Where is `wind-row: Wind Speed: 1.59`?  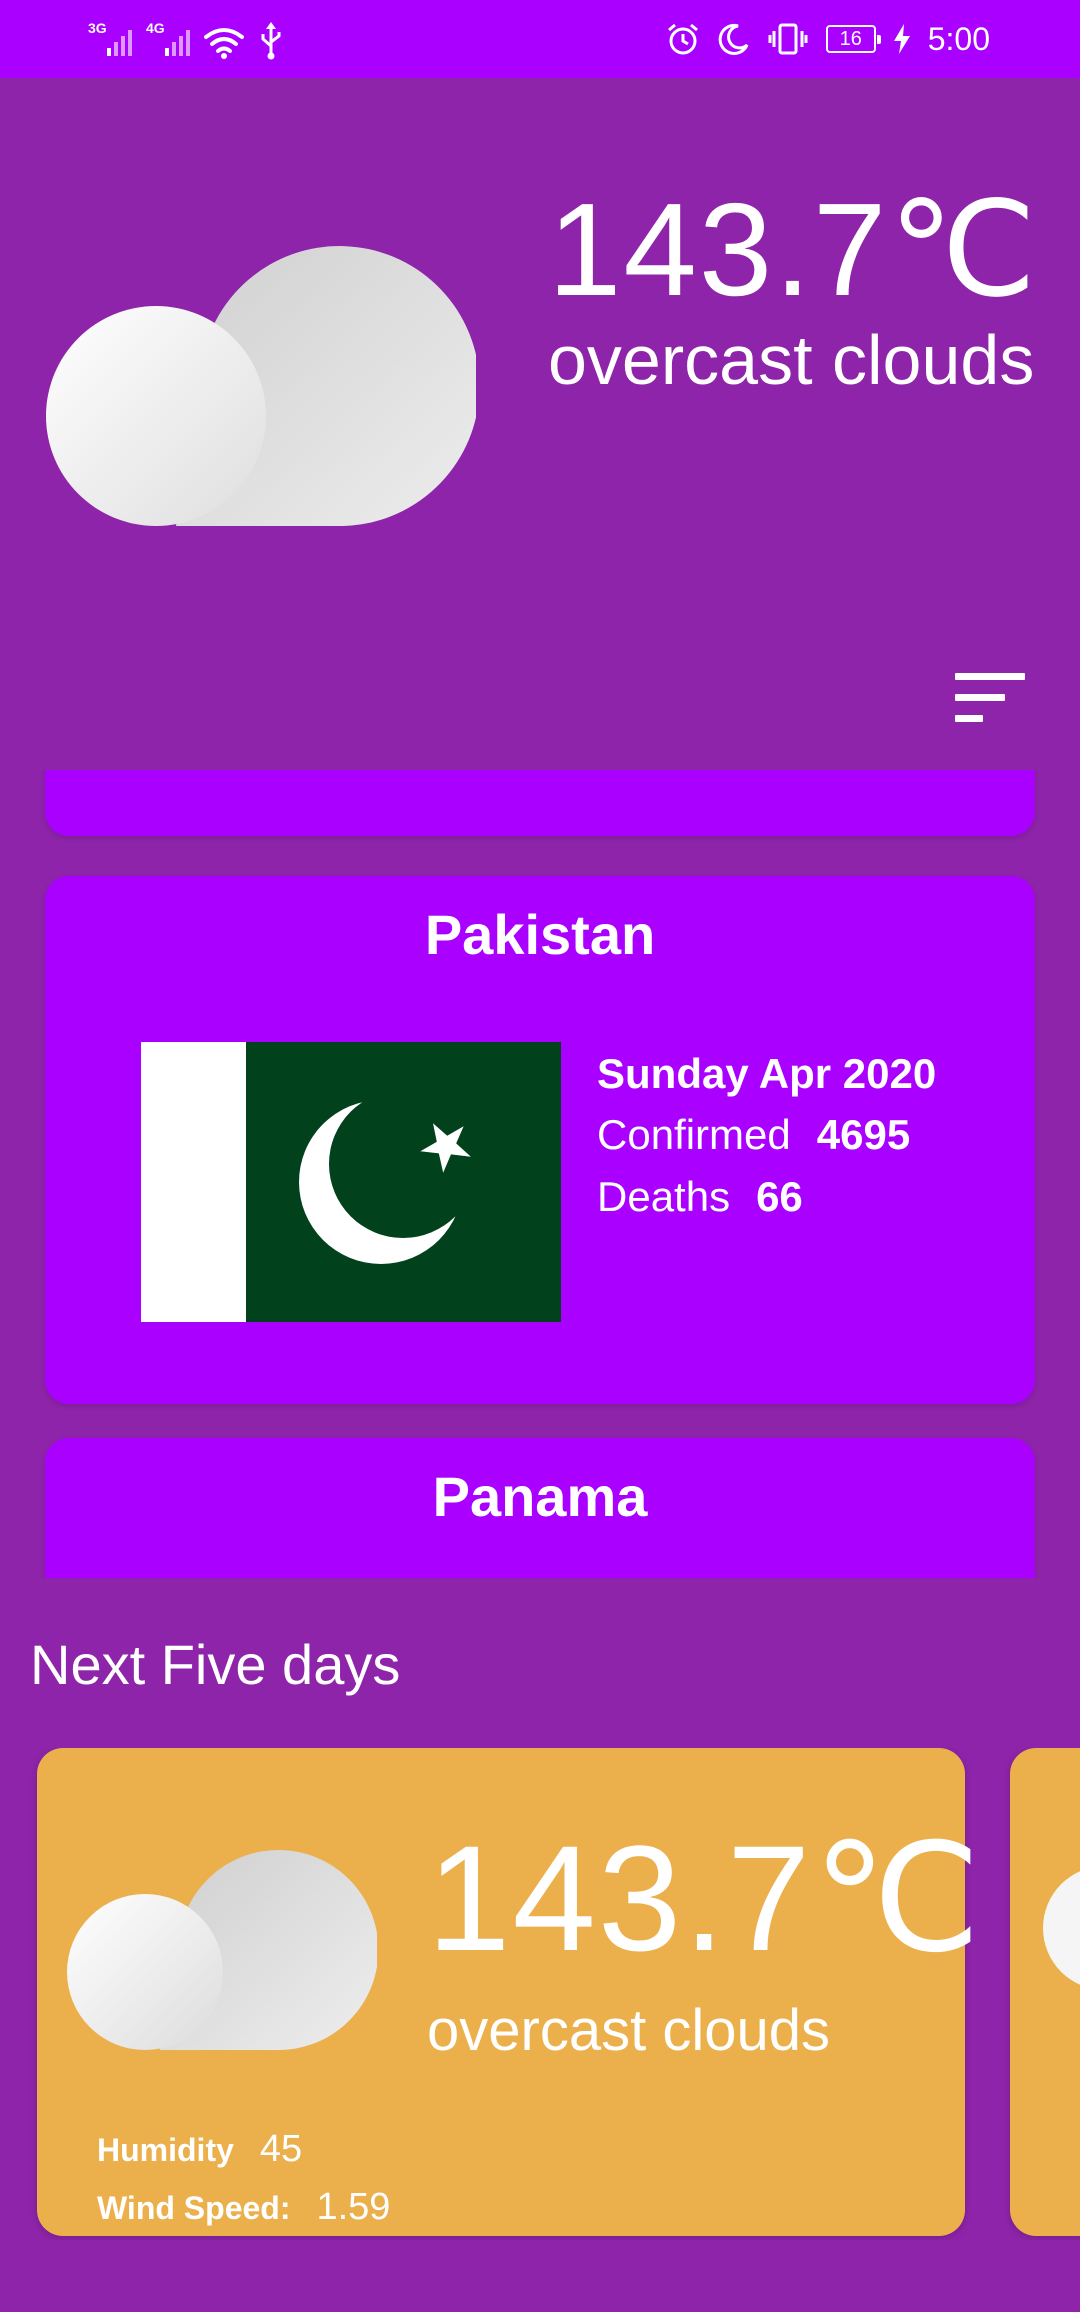
wind-row: Wind Speed: 1.59 is located at coordinates (243, 2213).